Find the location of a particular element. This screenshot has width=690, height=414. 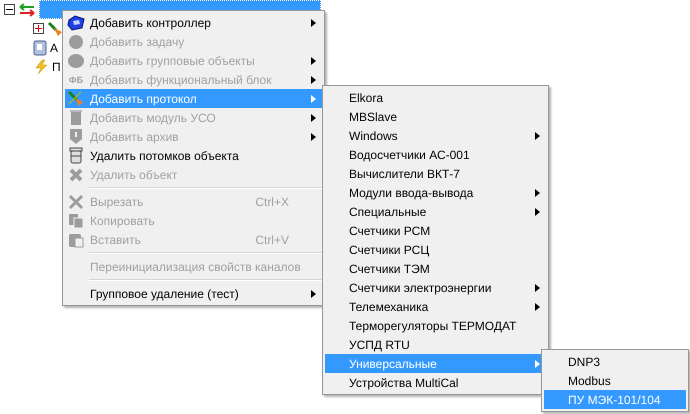

menu-item: Счетчики ТЭМ is located at coordinates (435, 268).